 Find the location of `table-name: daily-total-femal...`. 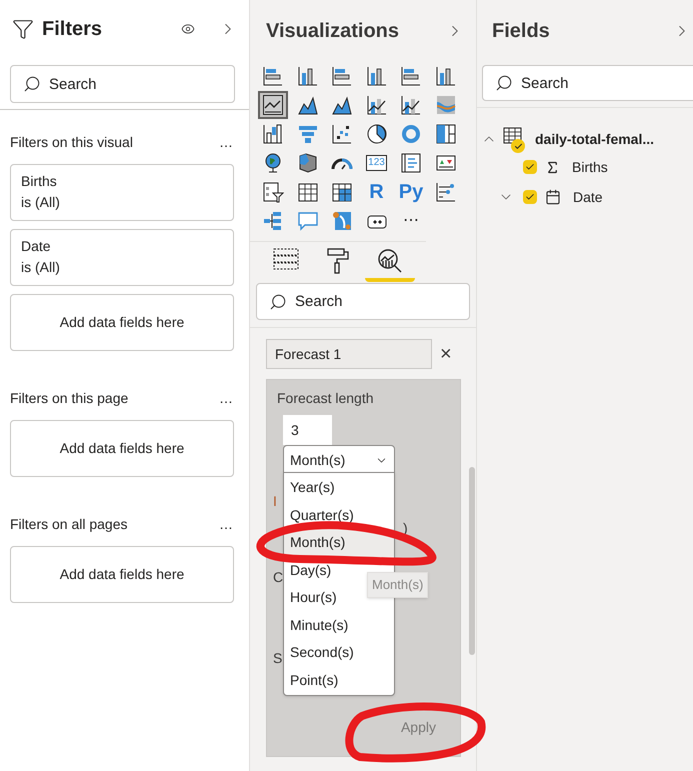

table-name: daily-total-femal... is located at coordinates (594, 139).